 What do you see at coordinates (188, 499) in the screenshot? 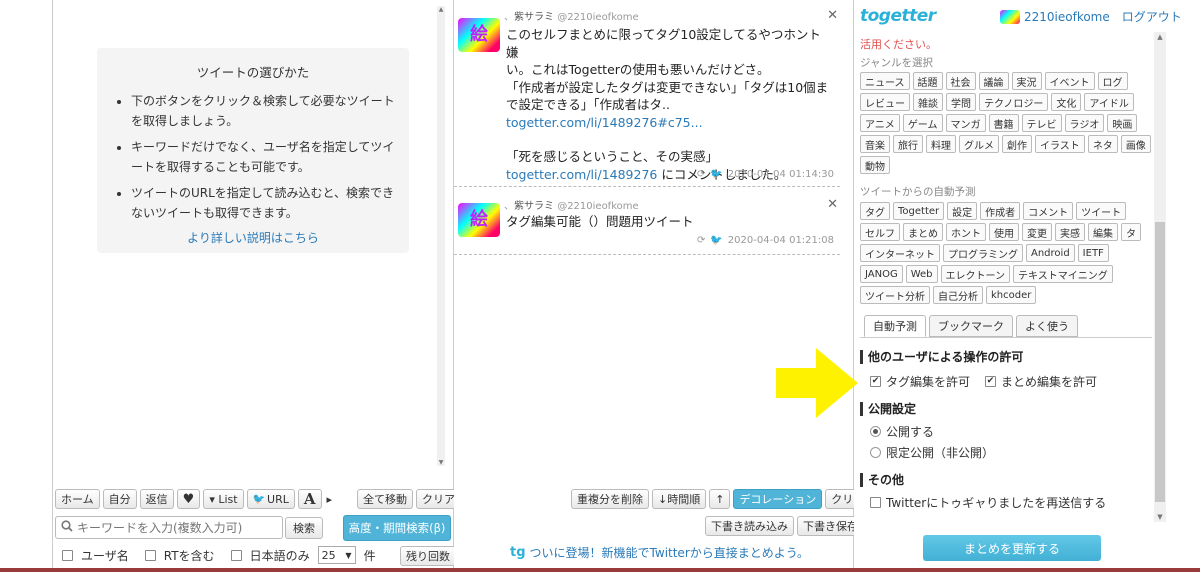
I see `likes-button: ♥` at bounding box center [188, 499].